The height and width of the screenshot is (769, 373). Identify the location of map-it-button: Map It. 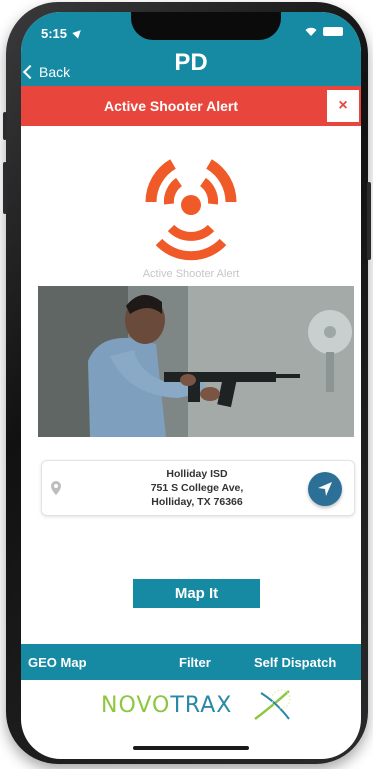
(196, 593).